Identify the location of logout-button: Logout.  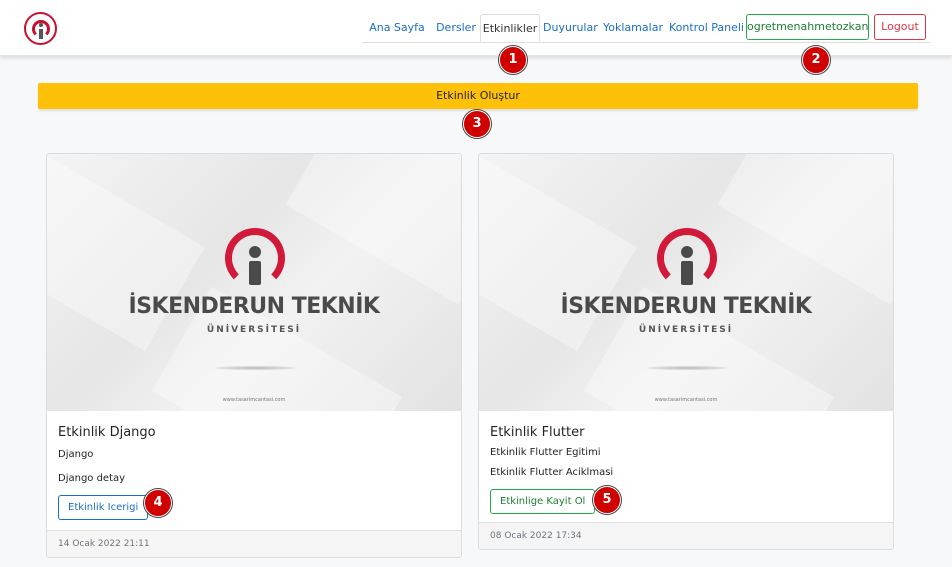
(900, 27).